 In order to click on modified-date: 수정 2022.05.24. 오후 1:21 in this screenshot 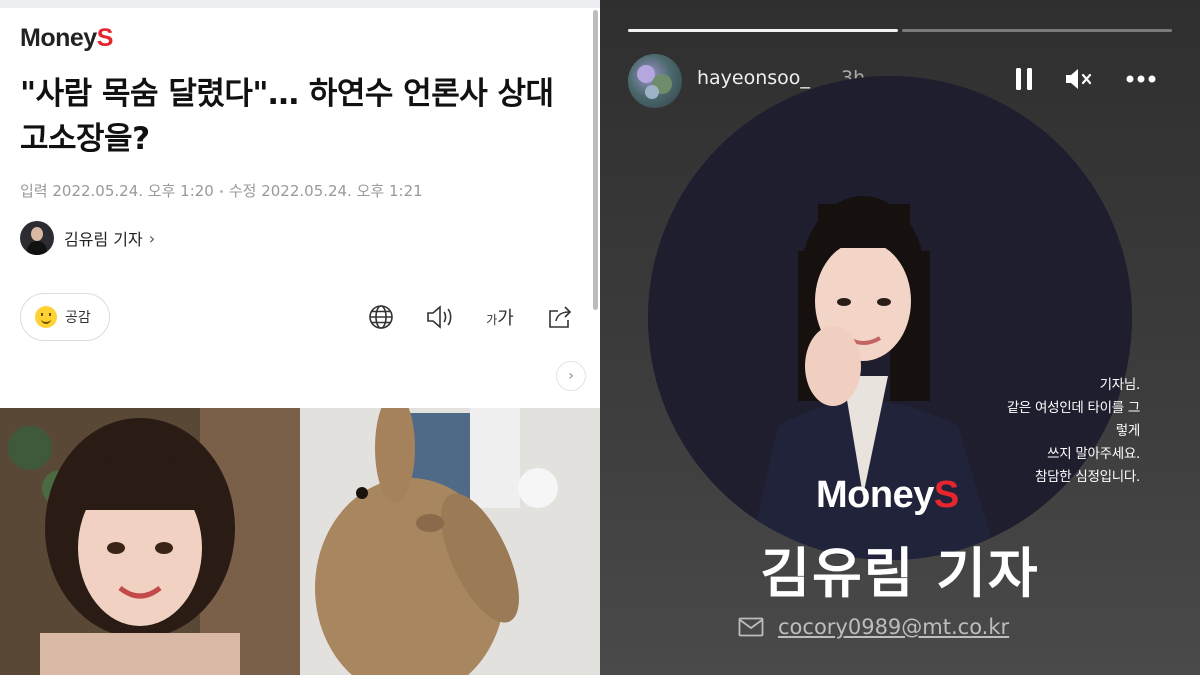, I will do `click(325, 191)`.